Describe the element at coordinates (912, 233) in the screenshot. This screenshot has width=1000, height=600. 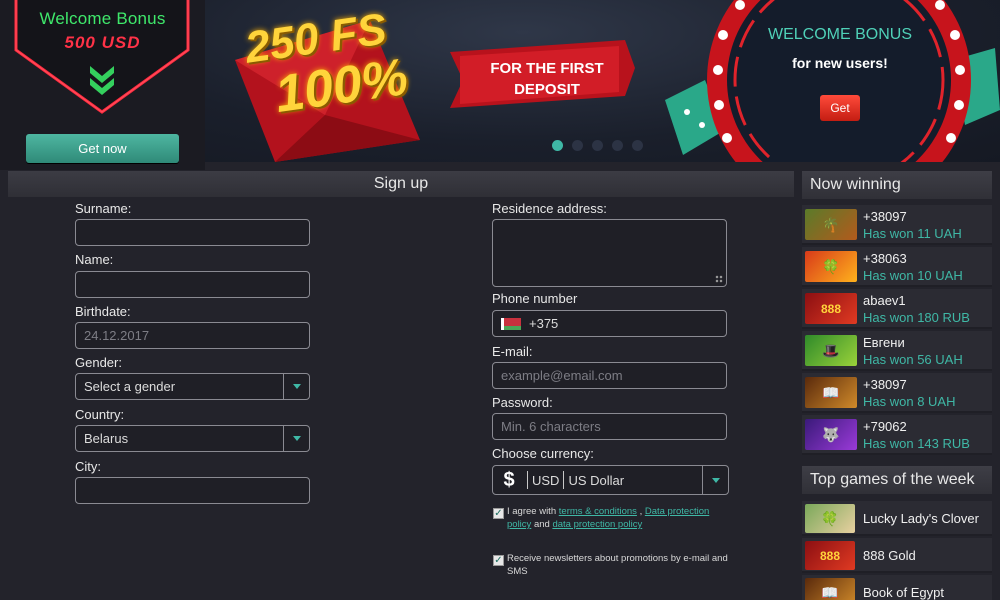
I see `winner-amount: Has won 11 UAH` at that location.